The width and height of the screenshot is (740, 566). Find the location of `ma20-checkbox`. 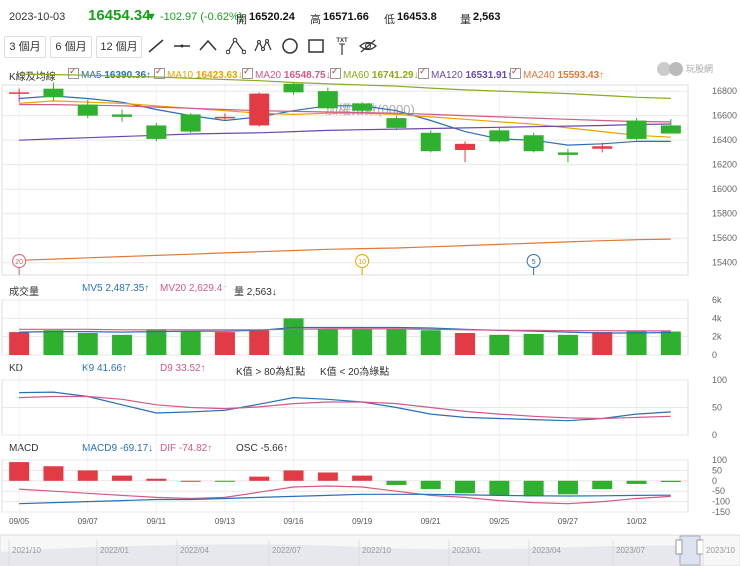

ma20-checkbox is located at coordinates (247, 72).